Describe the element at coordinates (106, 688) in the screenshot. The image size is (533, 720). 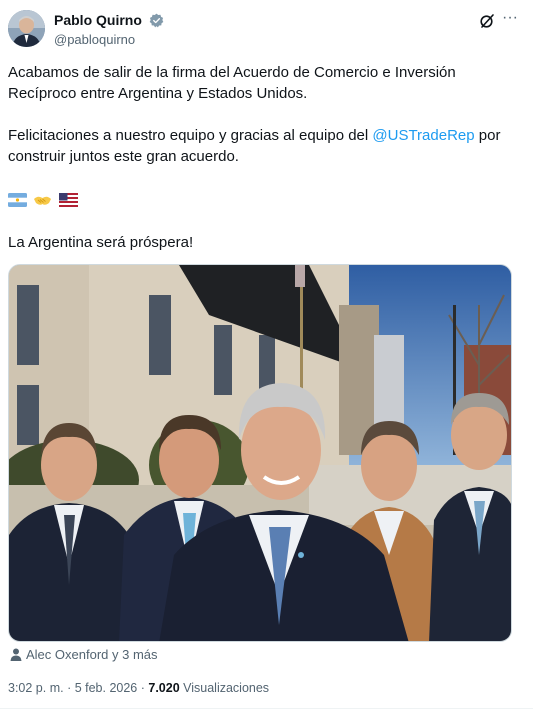
I see `tweet-date: 5 feb. 2026` at that location.